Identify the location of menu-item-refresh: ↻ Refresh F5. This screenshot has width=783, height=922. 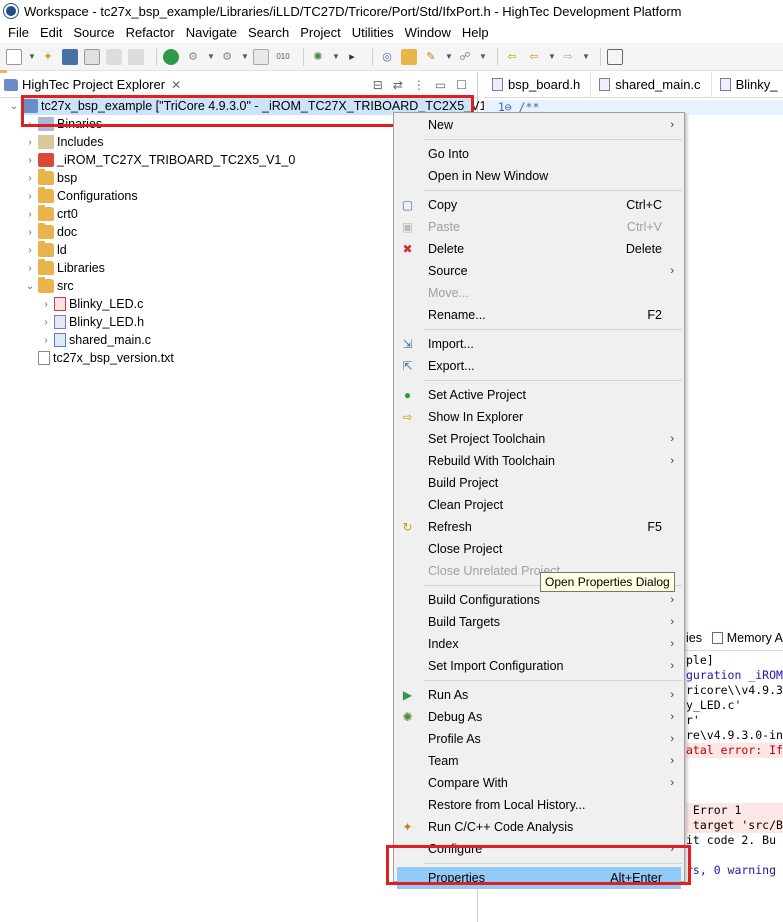
(539, 527).